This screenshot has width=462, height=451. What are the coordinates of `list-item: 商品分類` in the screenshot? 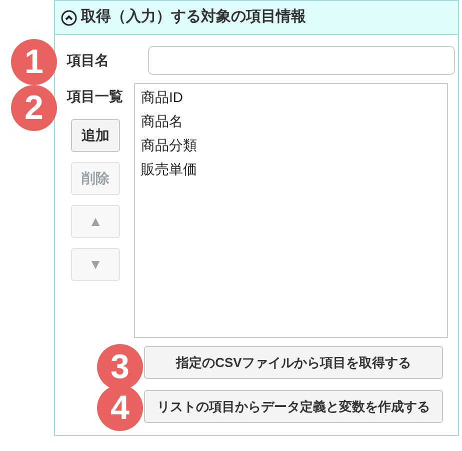 It's located at (291, 145).